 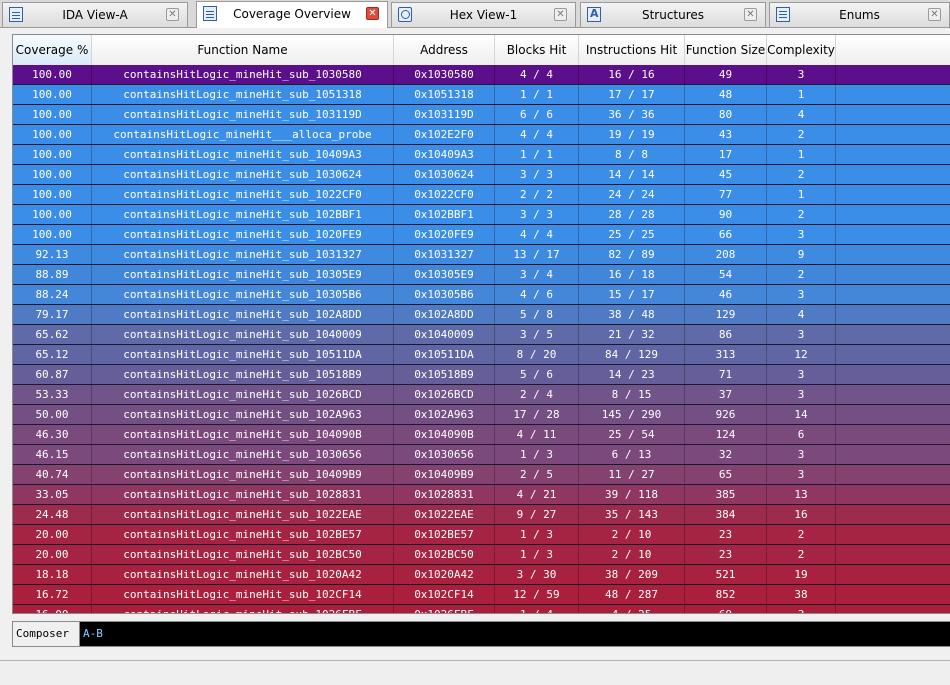 I want to click on address-cell: 0x10409A3, so click(x=444, y=154).